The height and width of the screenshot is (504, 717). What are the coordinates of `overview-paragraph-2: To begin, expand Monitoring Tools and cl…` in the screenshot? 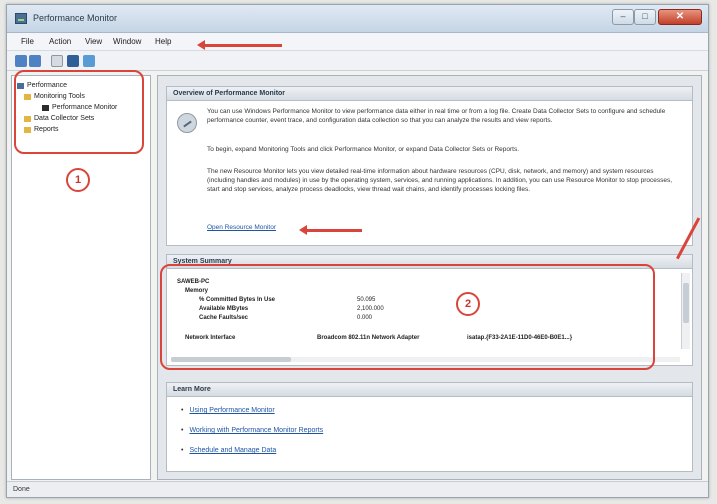 It's located at (363, 149).